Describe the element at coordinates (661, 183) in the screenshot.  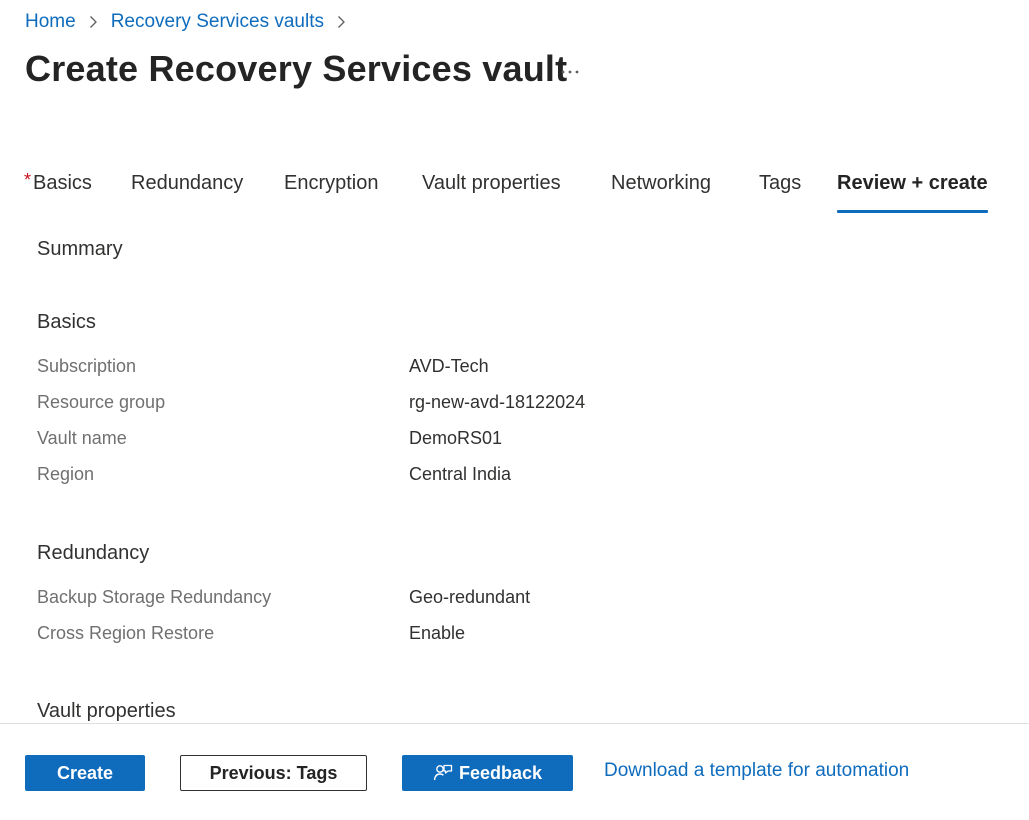
I see `tab-label: Networking` at that location.